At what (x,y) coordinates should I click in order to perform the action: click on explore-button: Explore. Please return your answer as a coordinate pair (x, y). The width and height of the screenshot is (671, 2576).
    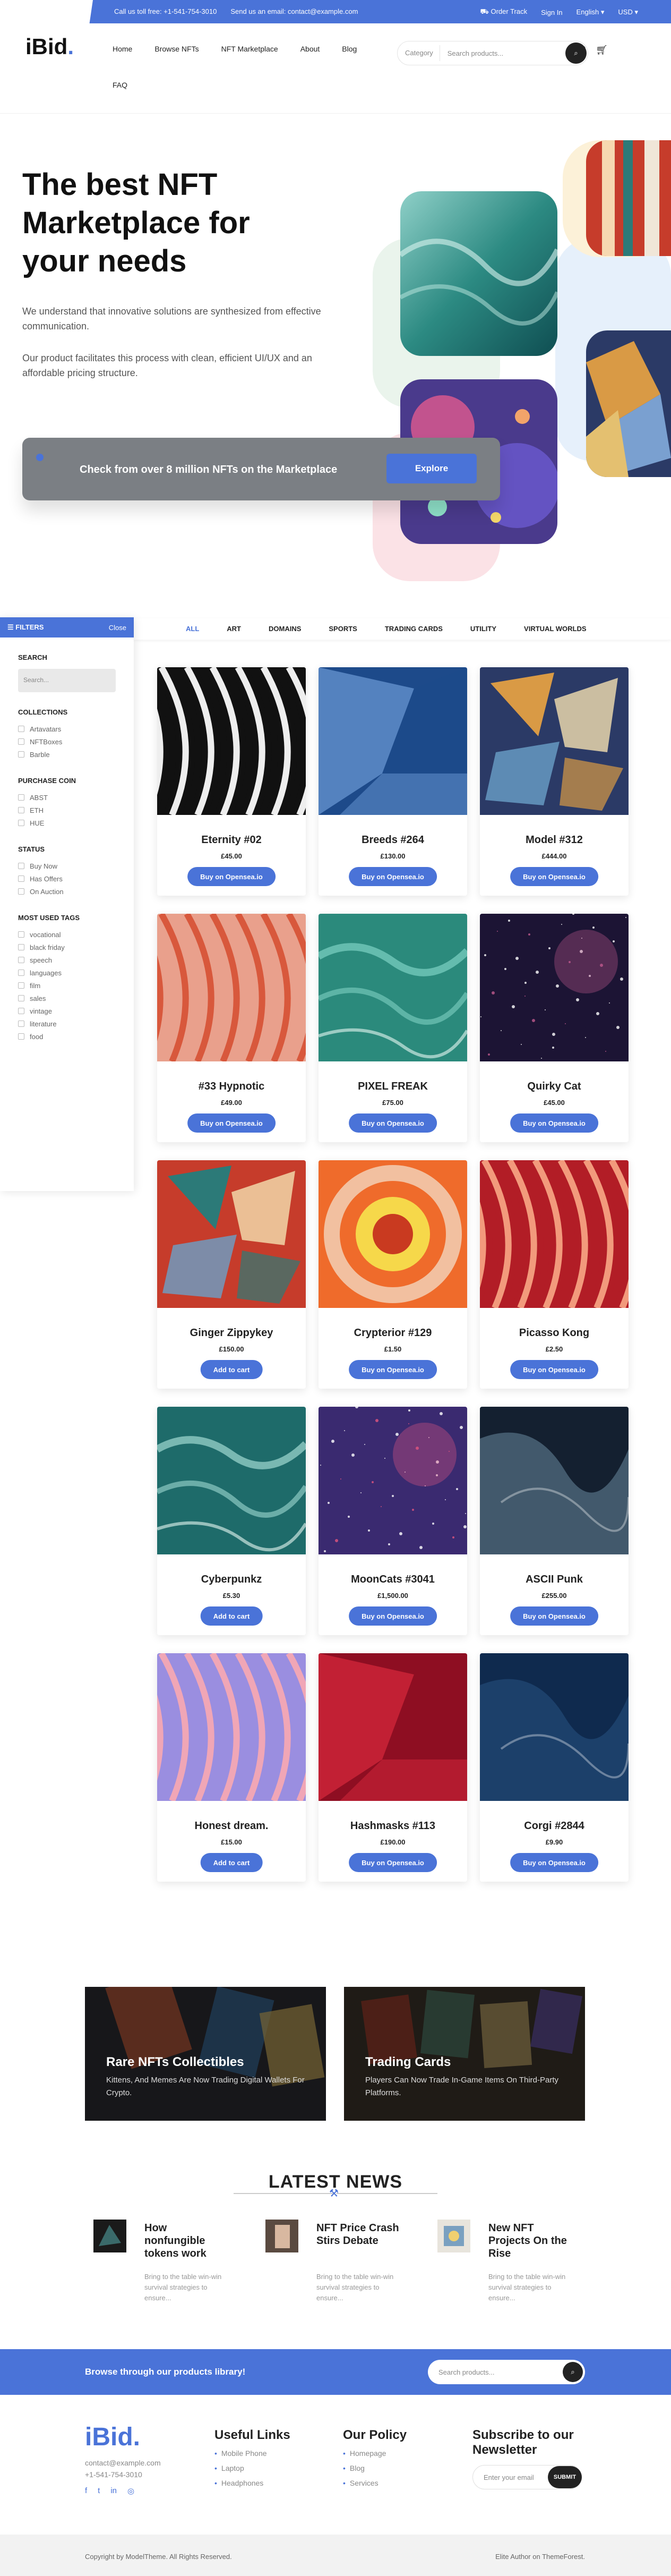
    Looking at the image, I should click on (432, 468).